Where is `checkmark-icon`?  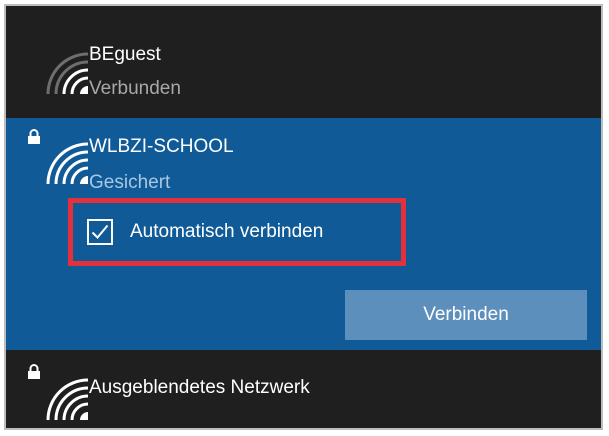 checkmark-icon is located at coordinates (100, 231).